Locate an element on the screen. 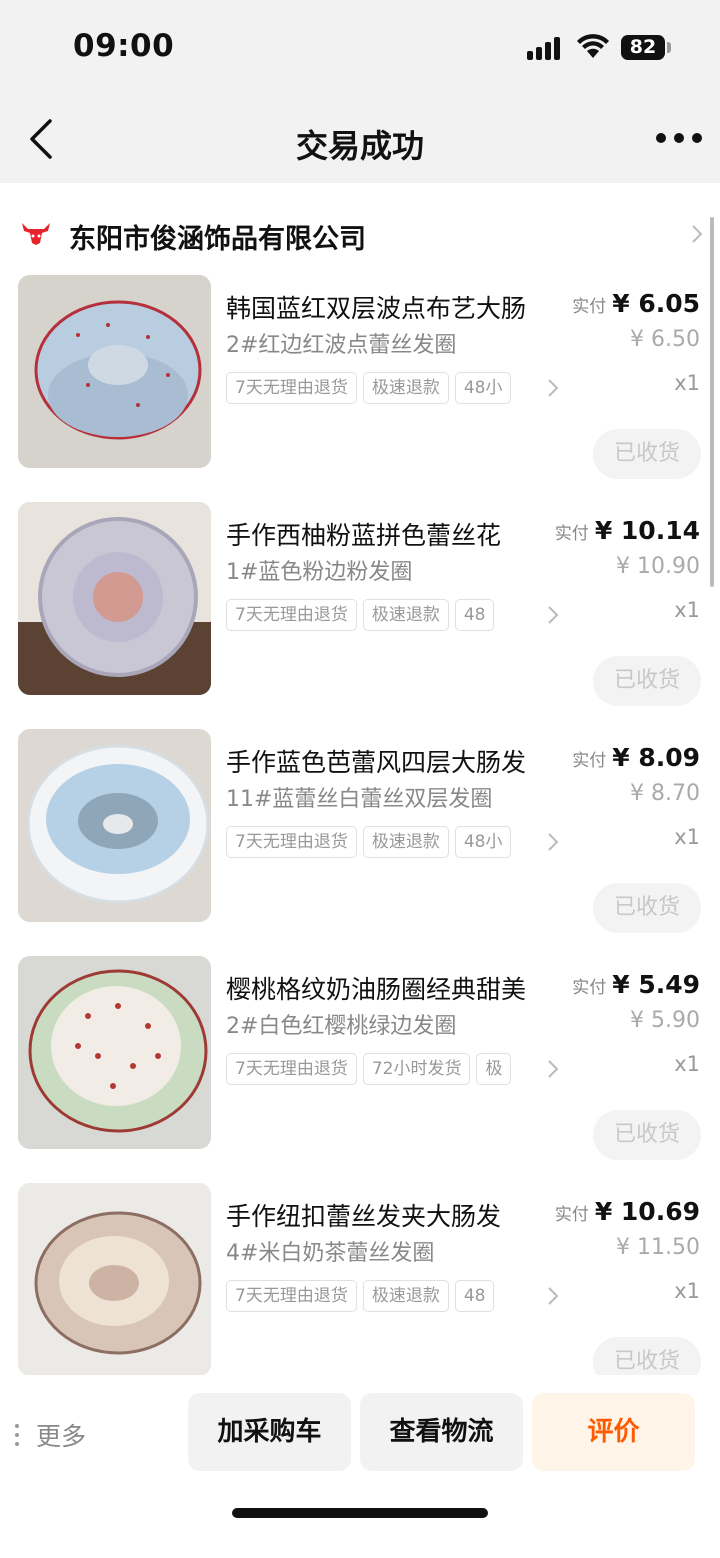 This screenshot has height=1558, width=720. actual-price: ¥ 8.09 is located at coordinates (656, 757).